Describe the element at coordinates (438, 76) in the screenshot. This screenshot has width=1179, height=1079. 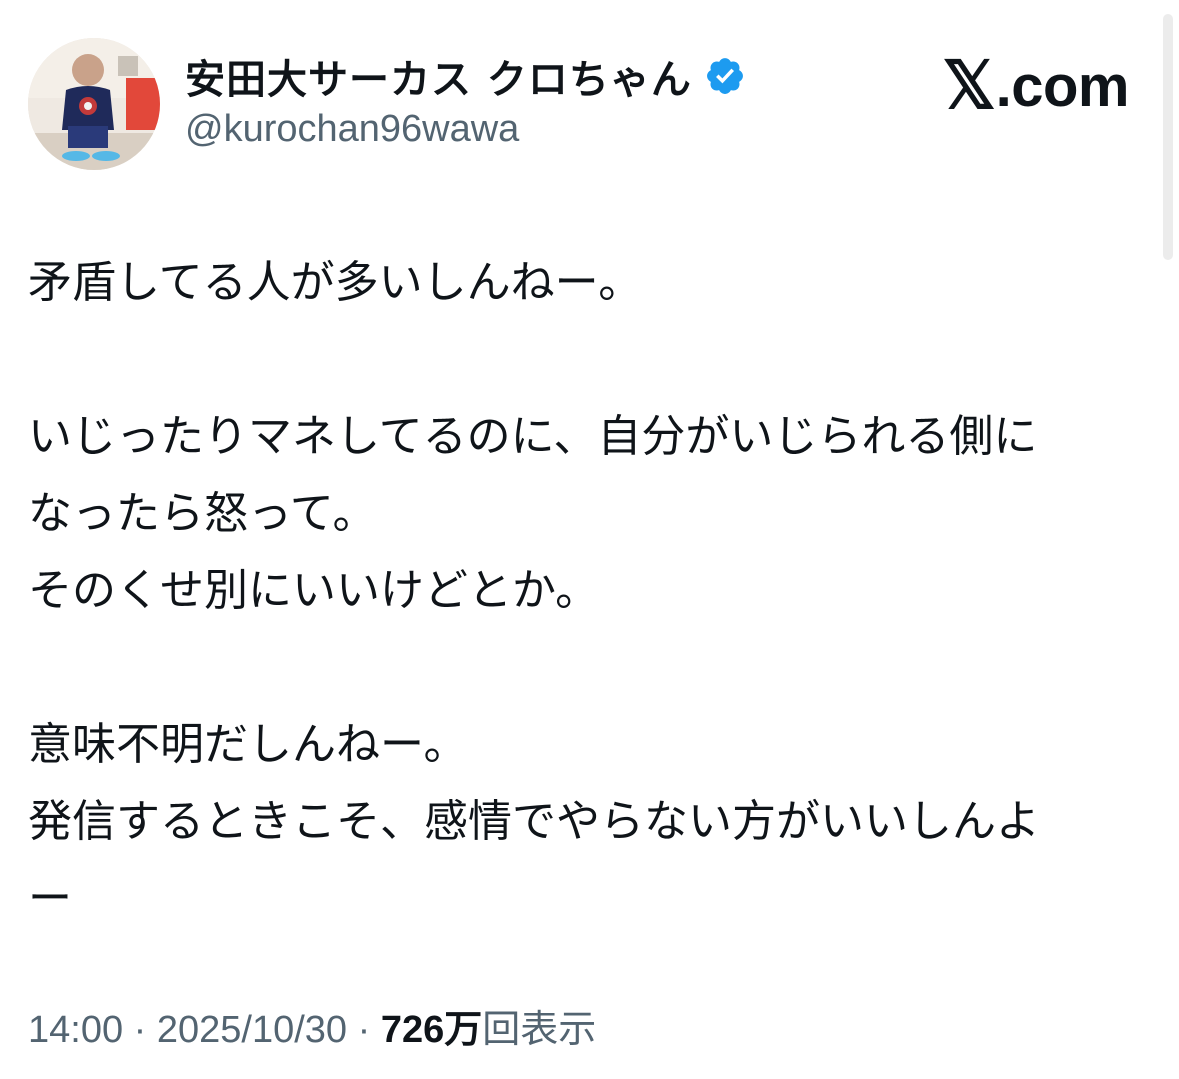
I see `author-display-name: 安田大サーカス クロちゃん` at that location.